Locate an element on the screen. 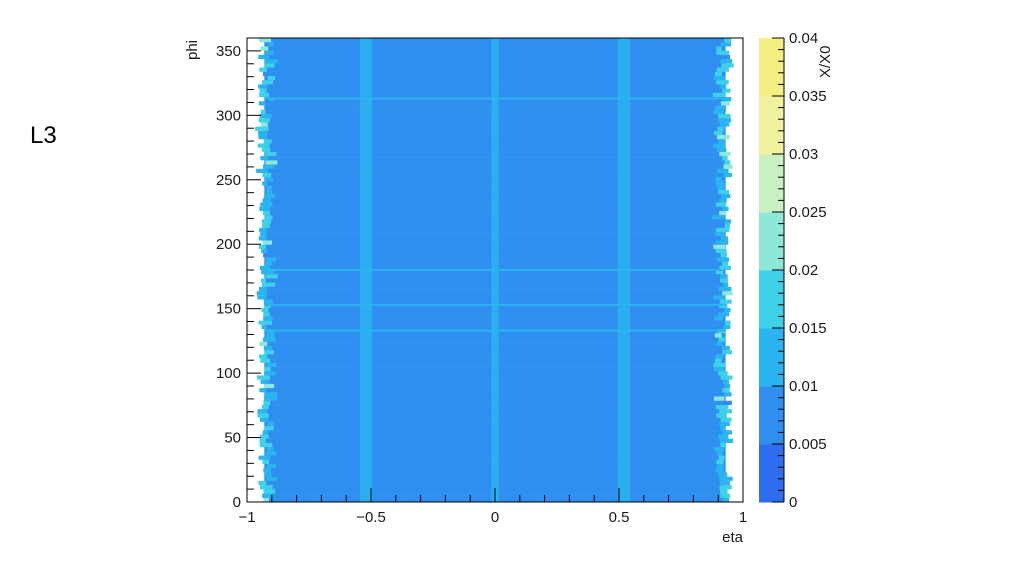  colorbar-tick-label: 0 is located at coordinates (793, 502).